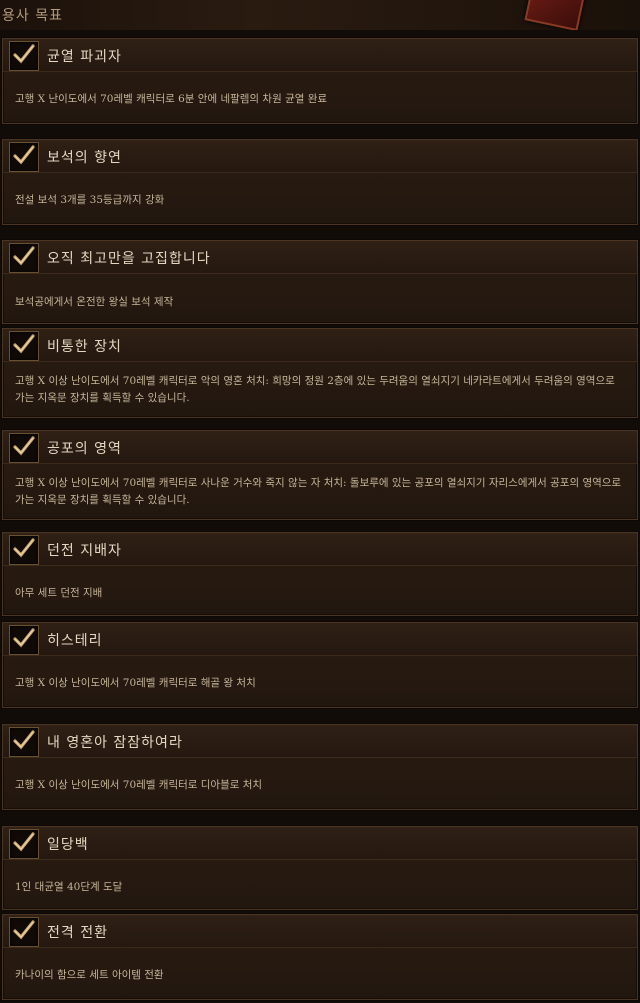 The width and height of the screenshot is (640, 1003). I want to click on achievement-name: 보석의 향연, so click(84, 158).